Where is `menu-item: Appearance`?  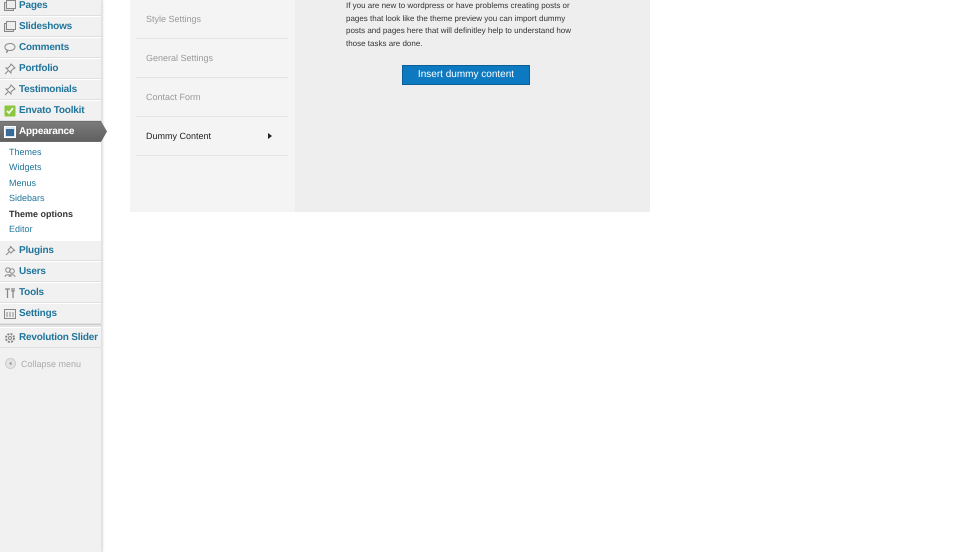
menu-item: Appearance is located at coordinates (53, 131).